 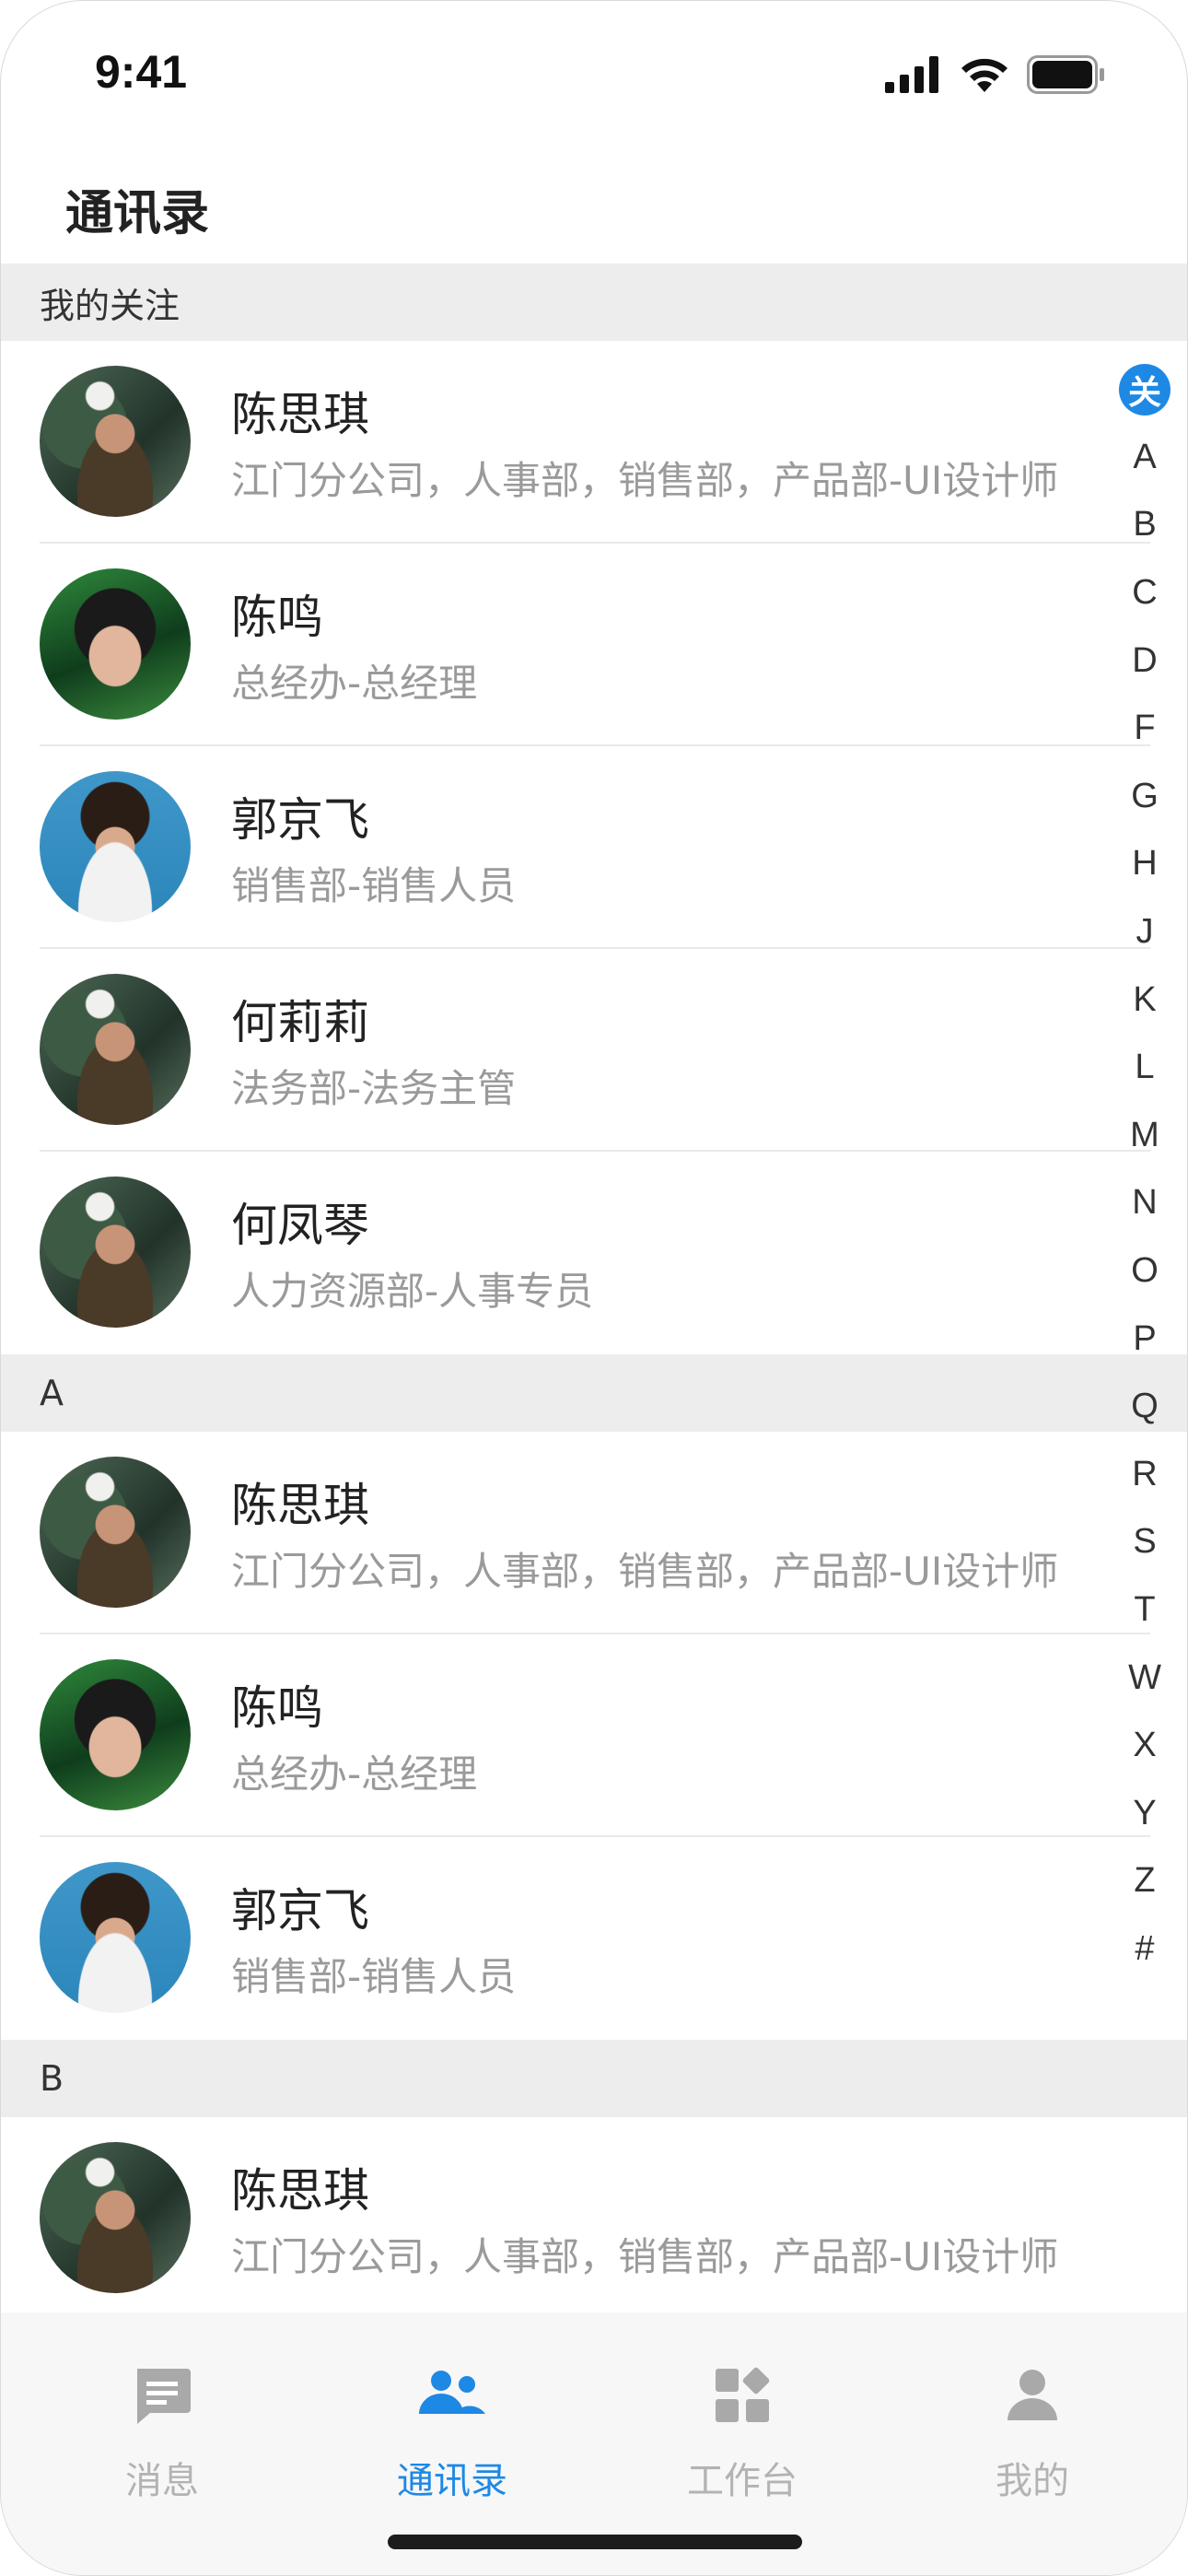 What do you see at coordinates (1032, 2395) in the screenshot?
I see `profile-icon` at bounding box center [1032, 2395].